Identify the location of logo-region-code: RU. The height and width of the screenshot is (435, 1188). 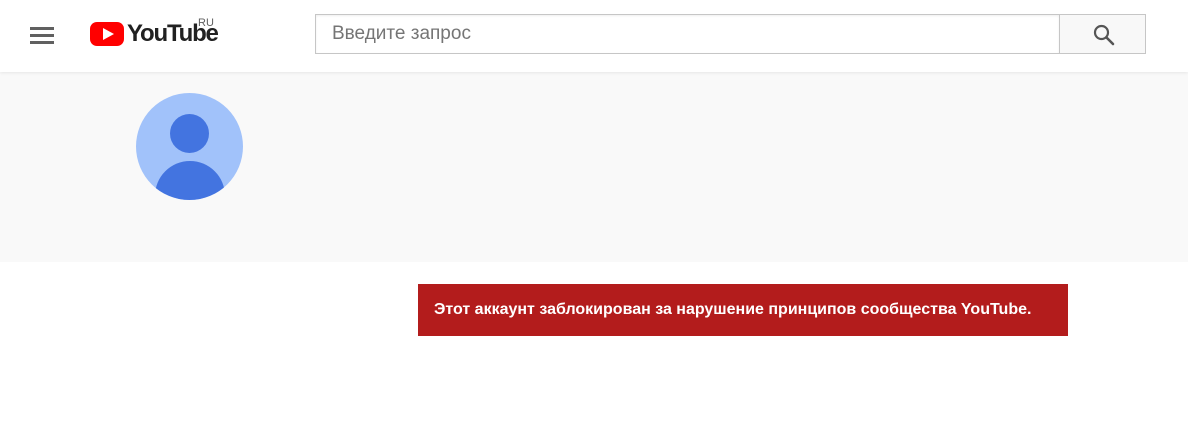
(206, 23).